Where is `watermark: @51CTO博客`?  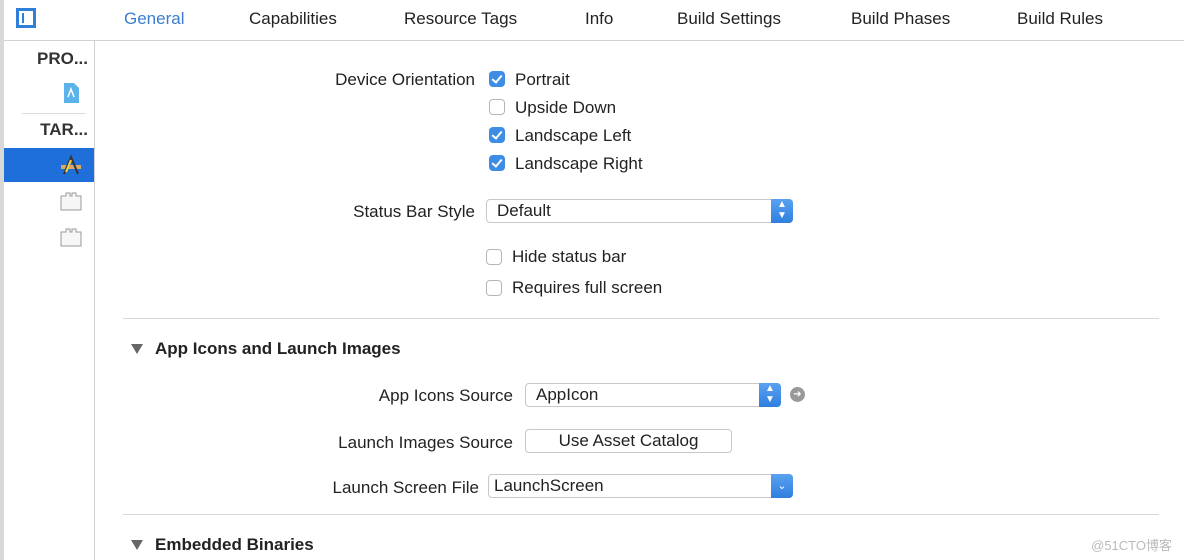
watermark: @51CTO博客 is located at coordinates (1131, 545).